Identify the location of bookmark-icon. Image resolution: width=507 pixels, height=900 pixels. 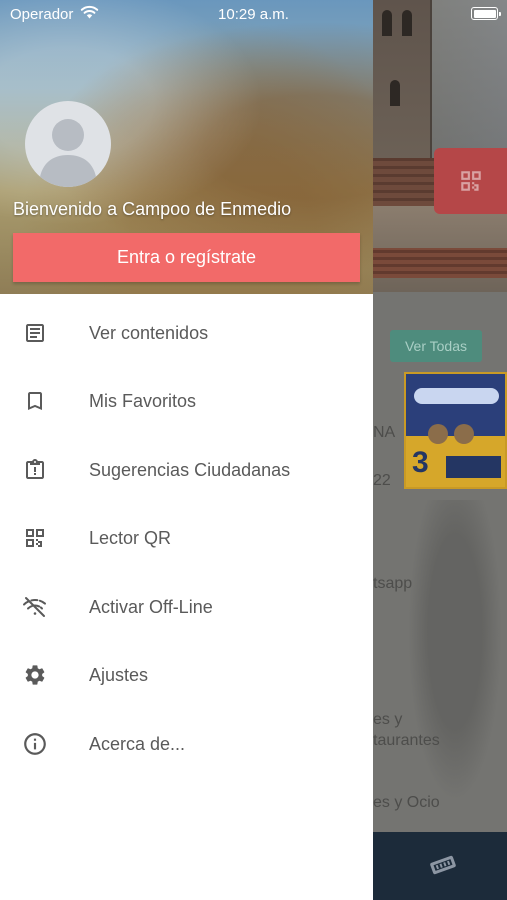
(35, 401).